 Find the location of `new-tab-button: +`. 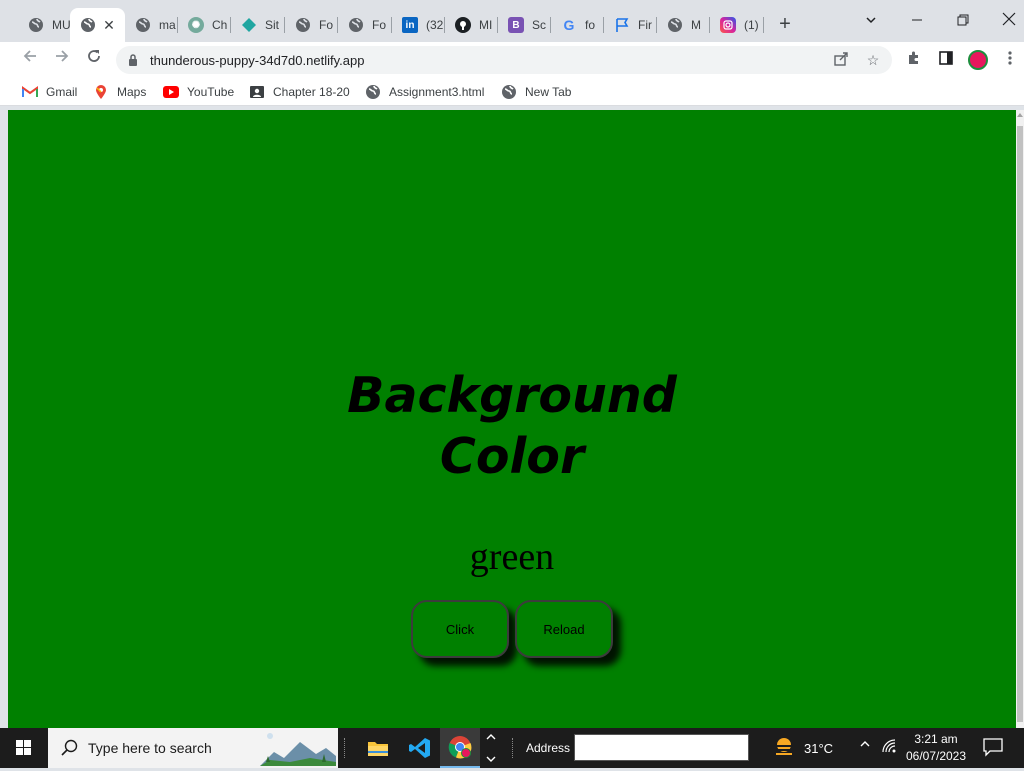

new-tab-button: + is located at coordinates (785, 24).